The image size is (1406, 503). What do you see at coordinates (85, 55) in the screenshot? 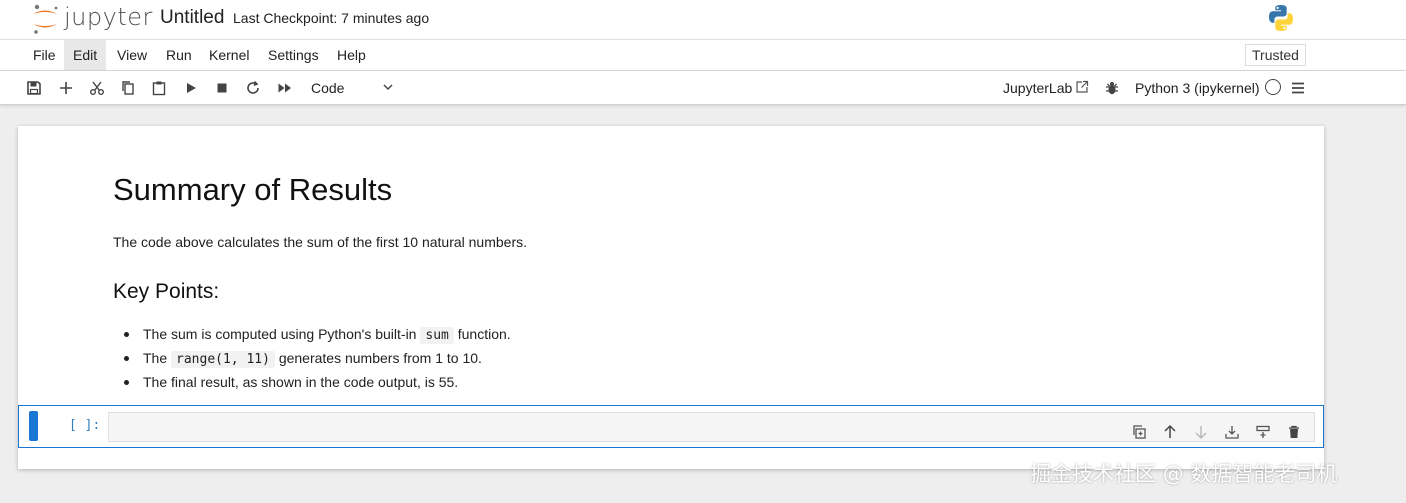
I see `menu-edit: Edit` at bounding box center [85, 55].